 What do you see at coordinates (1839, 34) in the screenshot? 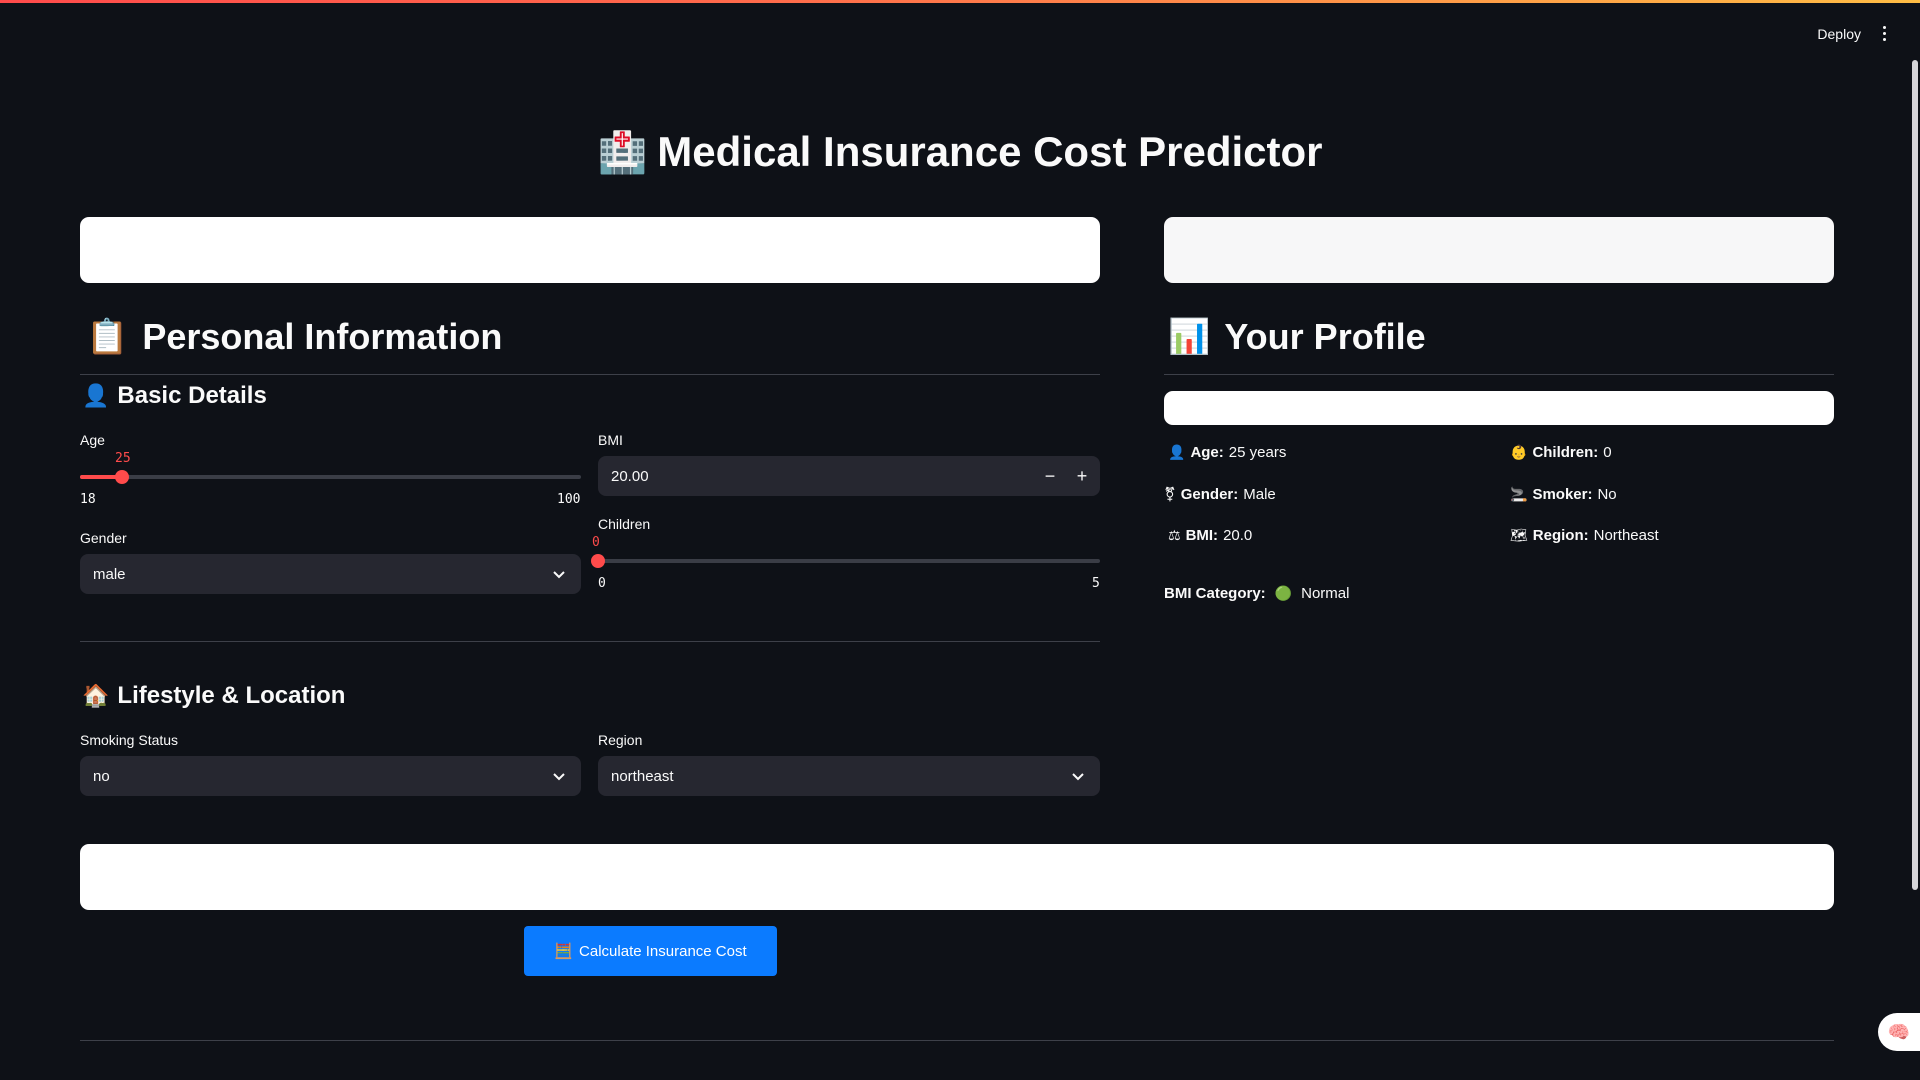
I see `deploy-button: Deploy` at bounding box center [1839, 34].